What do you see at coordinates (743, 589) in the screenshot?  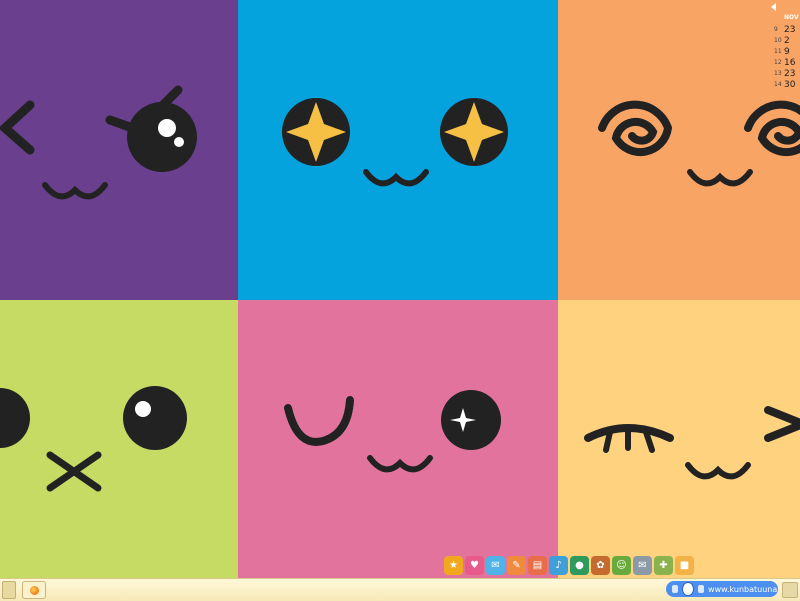 I see `media-track-title: www.kunbatuuna.com` at bounding box center [743, 589].